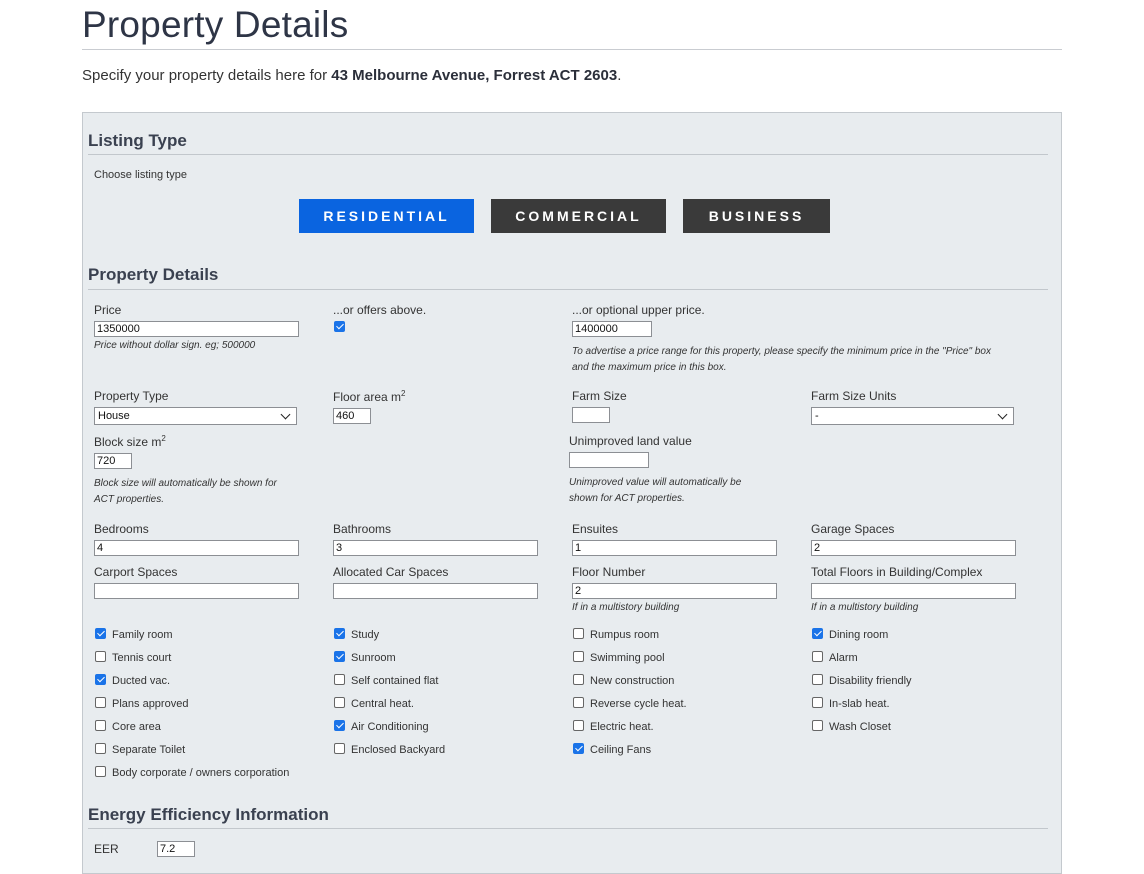 The width and height of the screenshot is (1144, 874). What do you see at coordinates (373, 658) in the screenshot?
I see `feature-label: Sunroom` at bounding box center [373, 658].